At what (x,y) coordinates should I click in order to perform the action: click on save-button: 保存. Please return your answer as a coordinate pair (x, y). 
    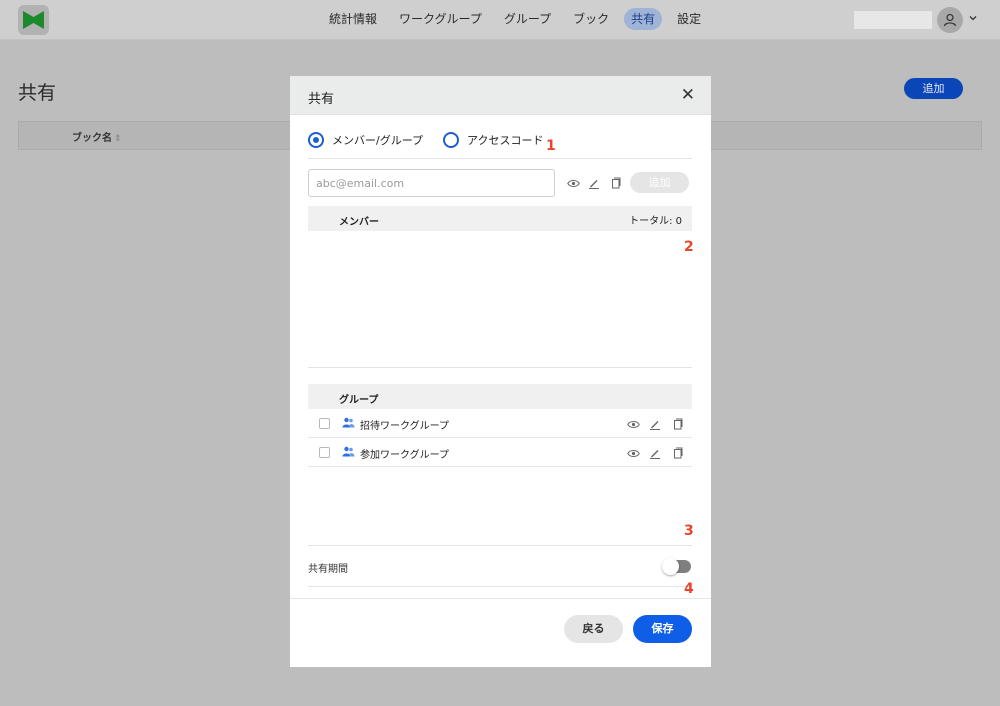
    Looking at the image, I should click on (662, 629).